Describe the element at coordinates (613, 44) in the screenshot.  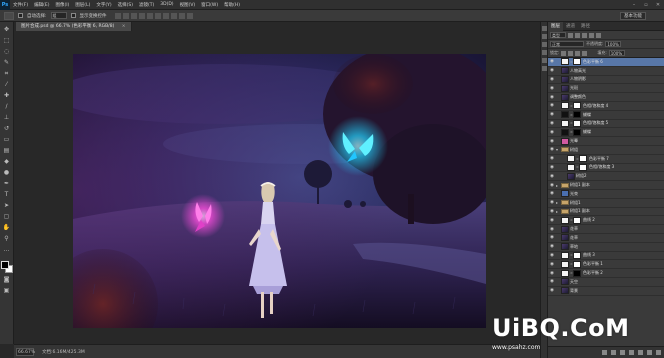
I see `opacity-field: 100%` at that location.